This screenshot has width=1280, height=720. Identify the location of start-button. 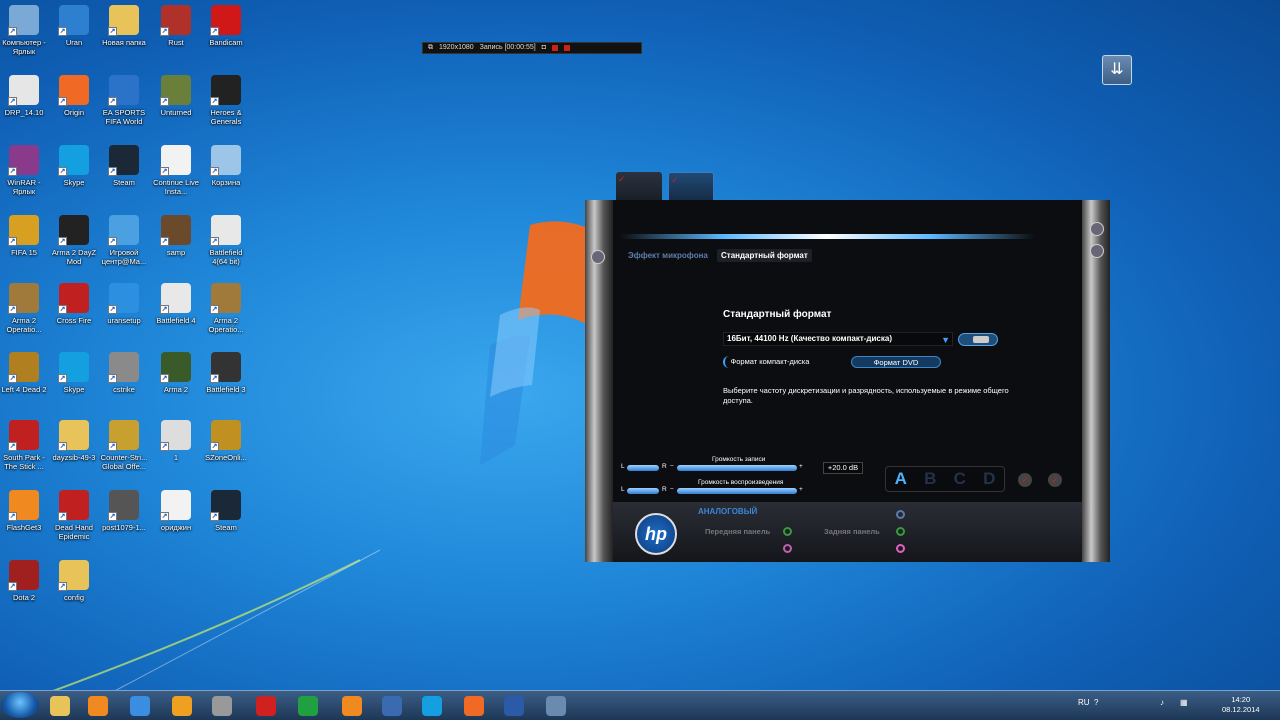
(20, 705).